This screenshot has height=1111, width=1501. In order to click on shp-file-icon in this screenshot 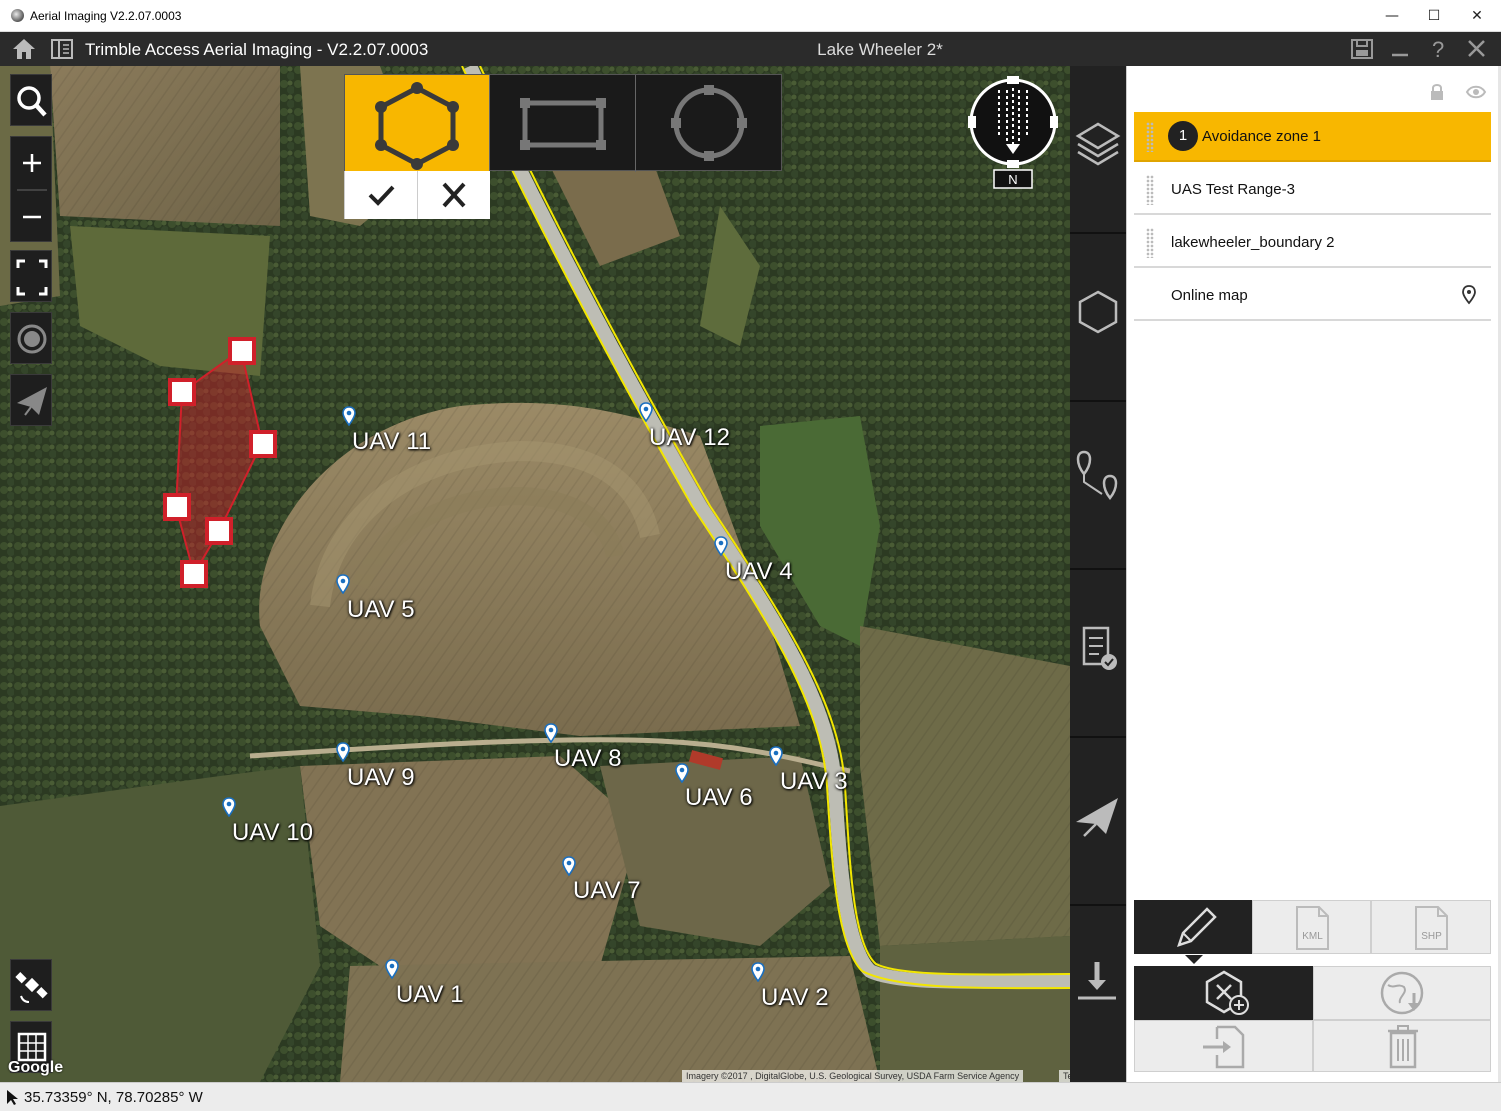, I will do `click(1431, 928)`.